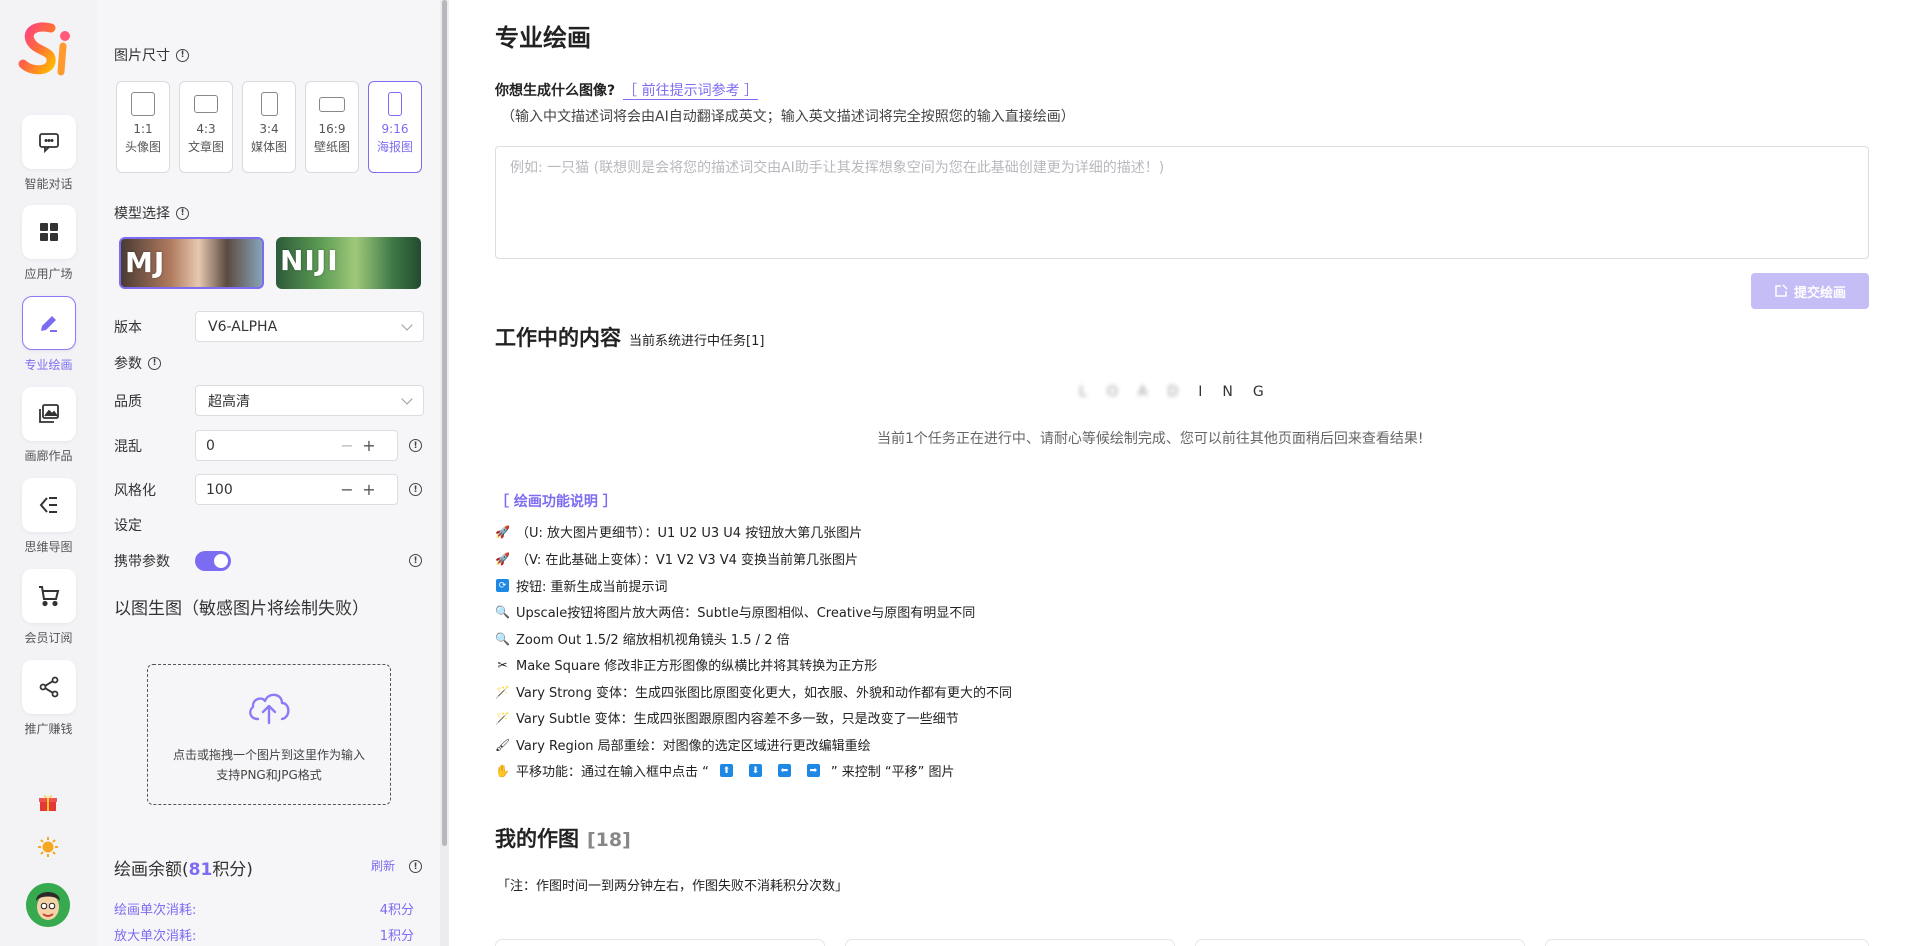 Image resolution: width=1909 pixels, height=946 pixels. Describe the element at coordinates (213, 561) in the screenshot. I see `carry-params-toggle` at that location.